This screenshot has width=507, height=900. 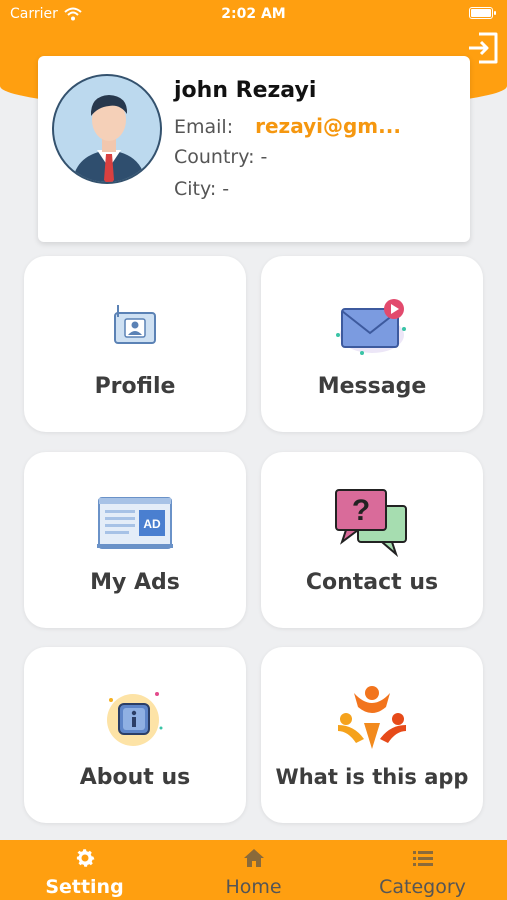 I want to click on id-badge-icon, so click(x=135, y=324).